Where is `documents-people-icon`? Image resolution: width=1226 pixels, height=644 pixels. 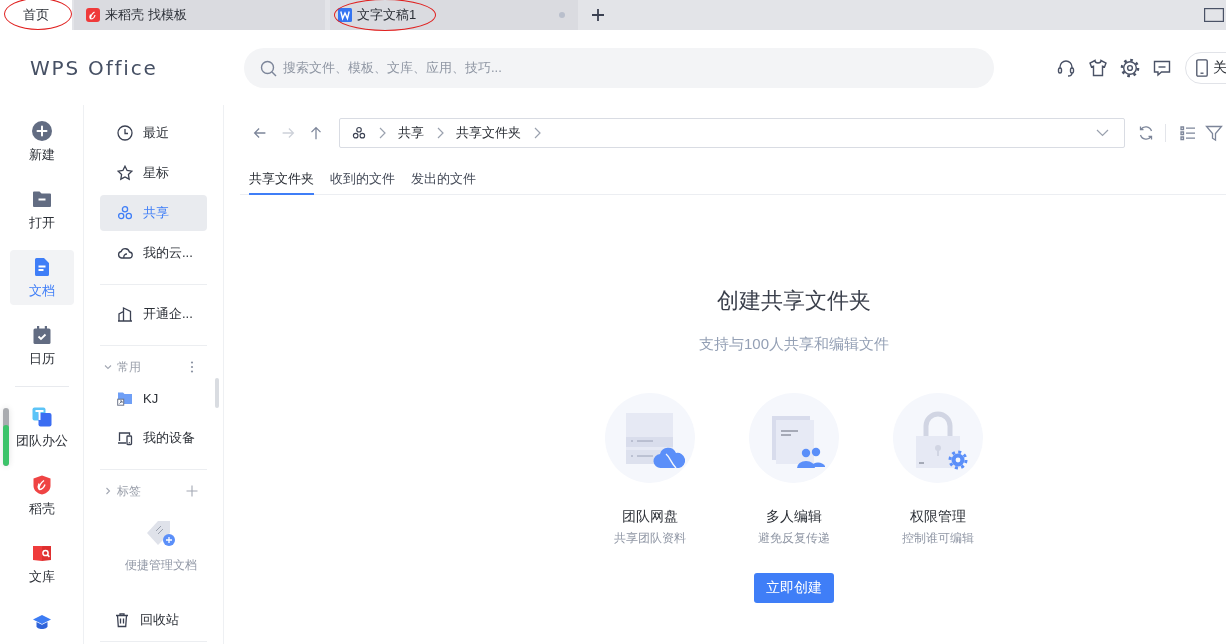
documents-people-icon is located at coordinates (794, 438).